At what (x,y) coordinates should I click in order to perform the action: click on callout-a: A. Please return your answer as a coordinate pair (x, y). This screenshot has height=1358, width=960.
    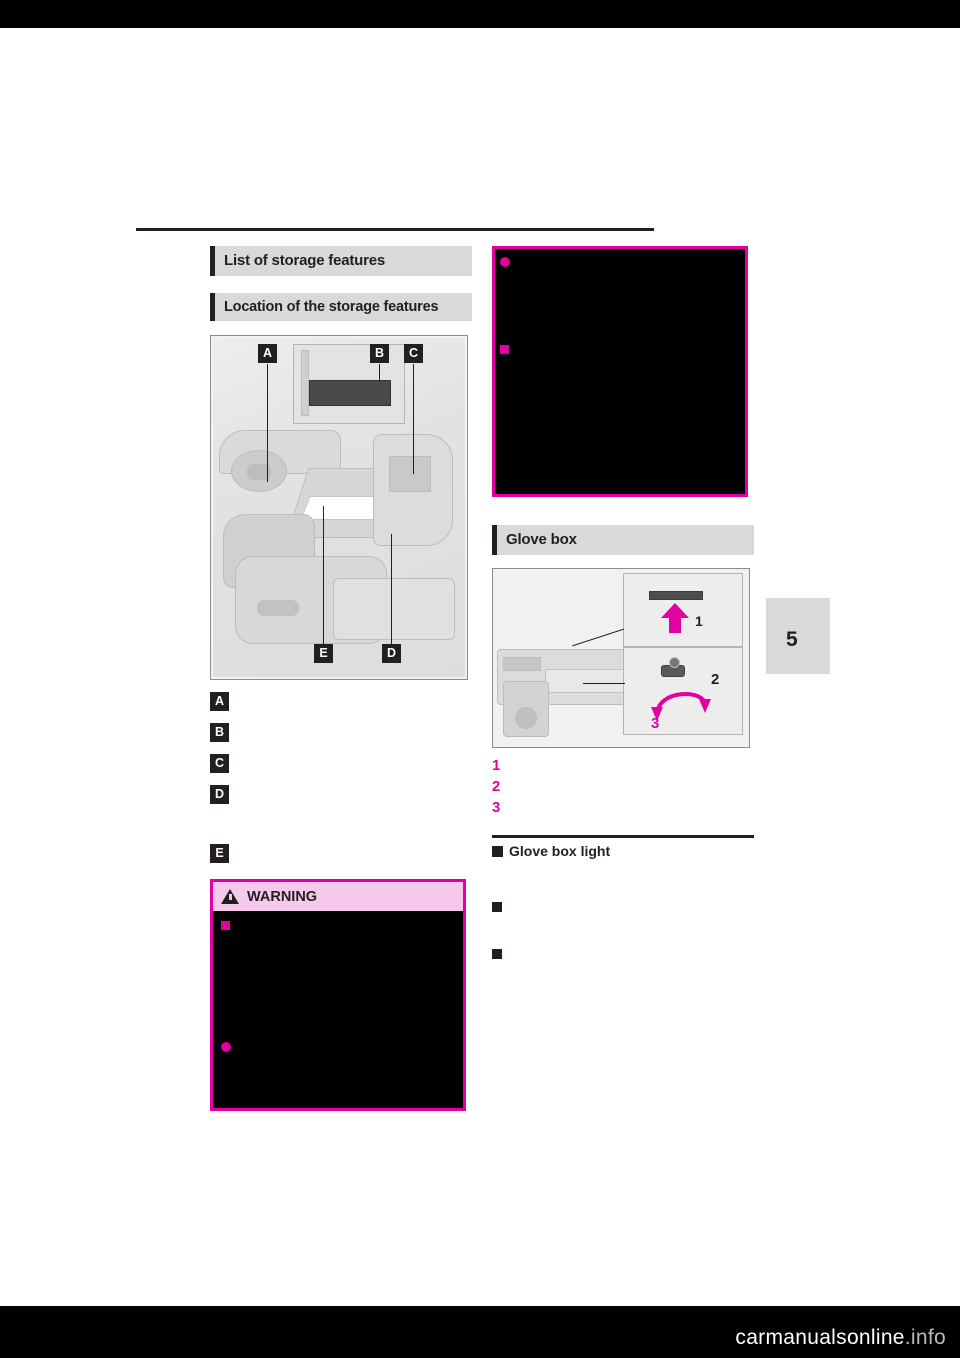
    Looking at the image, I should click on (267, 353).